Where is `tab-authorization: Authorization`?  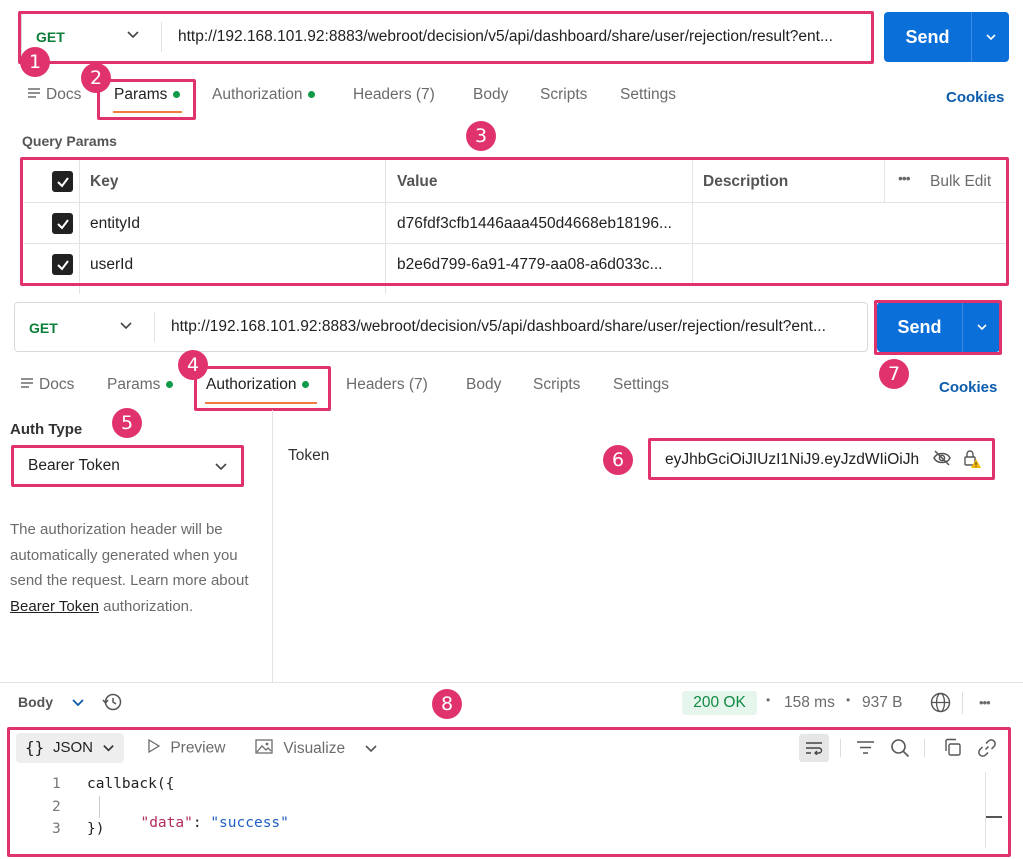 tab-authorization: Authorization is located at coordinates (264, 95).